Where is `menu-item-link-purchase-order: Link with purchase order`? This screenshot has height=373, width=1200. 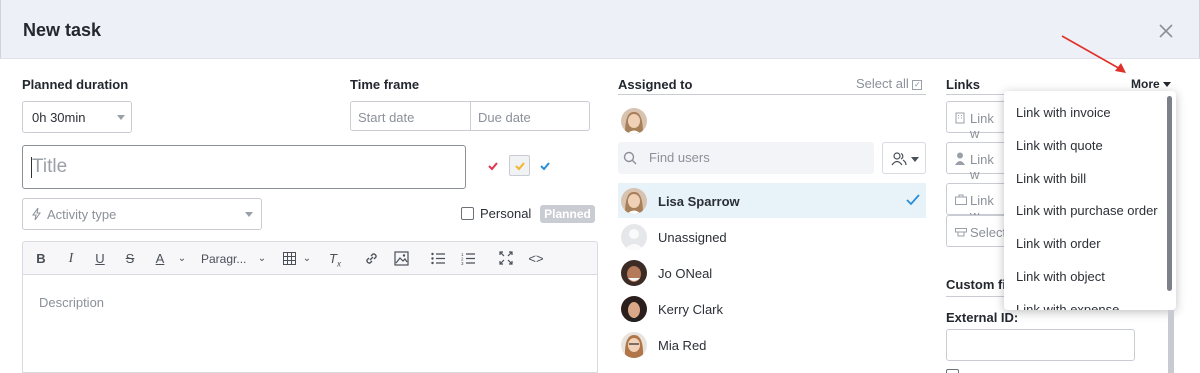 menu-item-link-purchase-order: Link with purchase order is located at coordinates (1087, 210).